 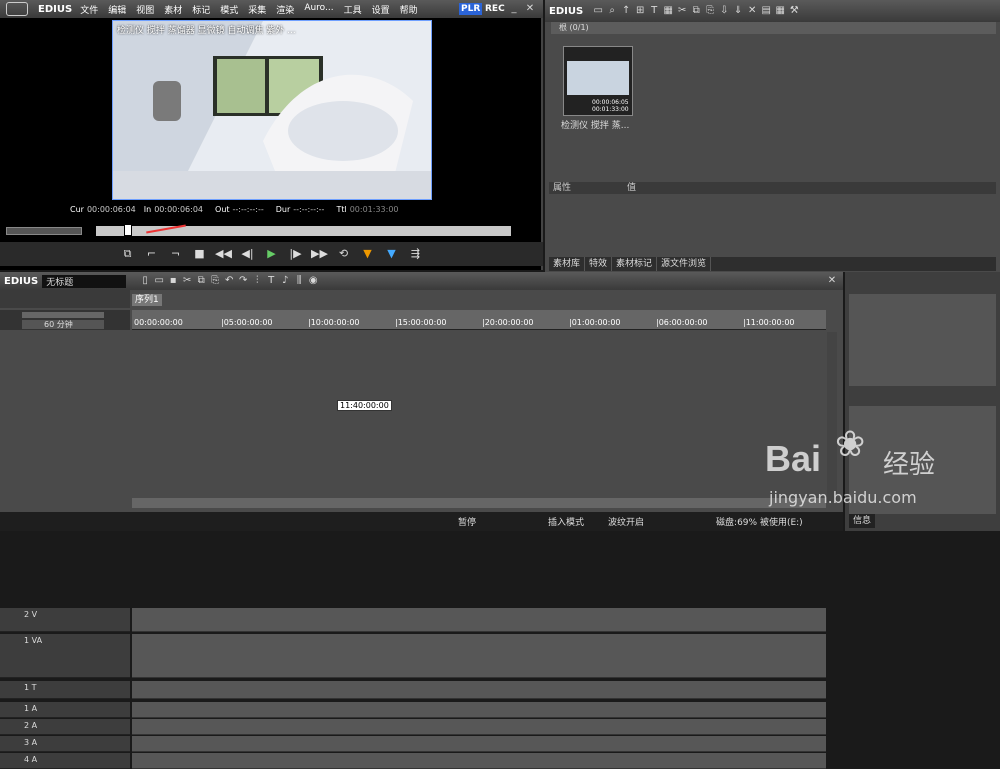 What do you see at coordinates (229, 9) in the screenshot?
I see `menu-item-5: 模式` at bounding box center [229, 9].